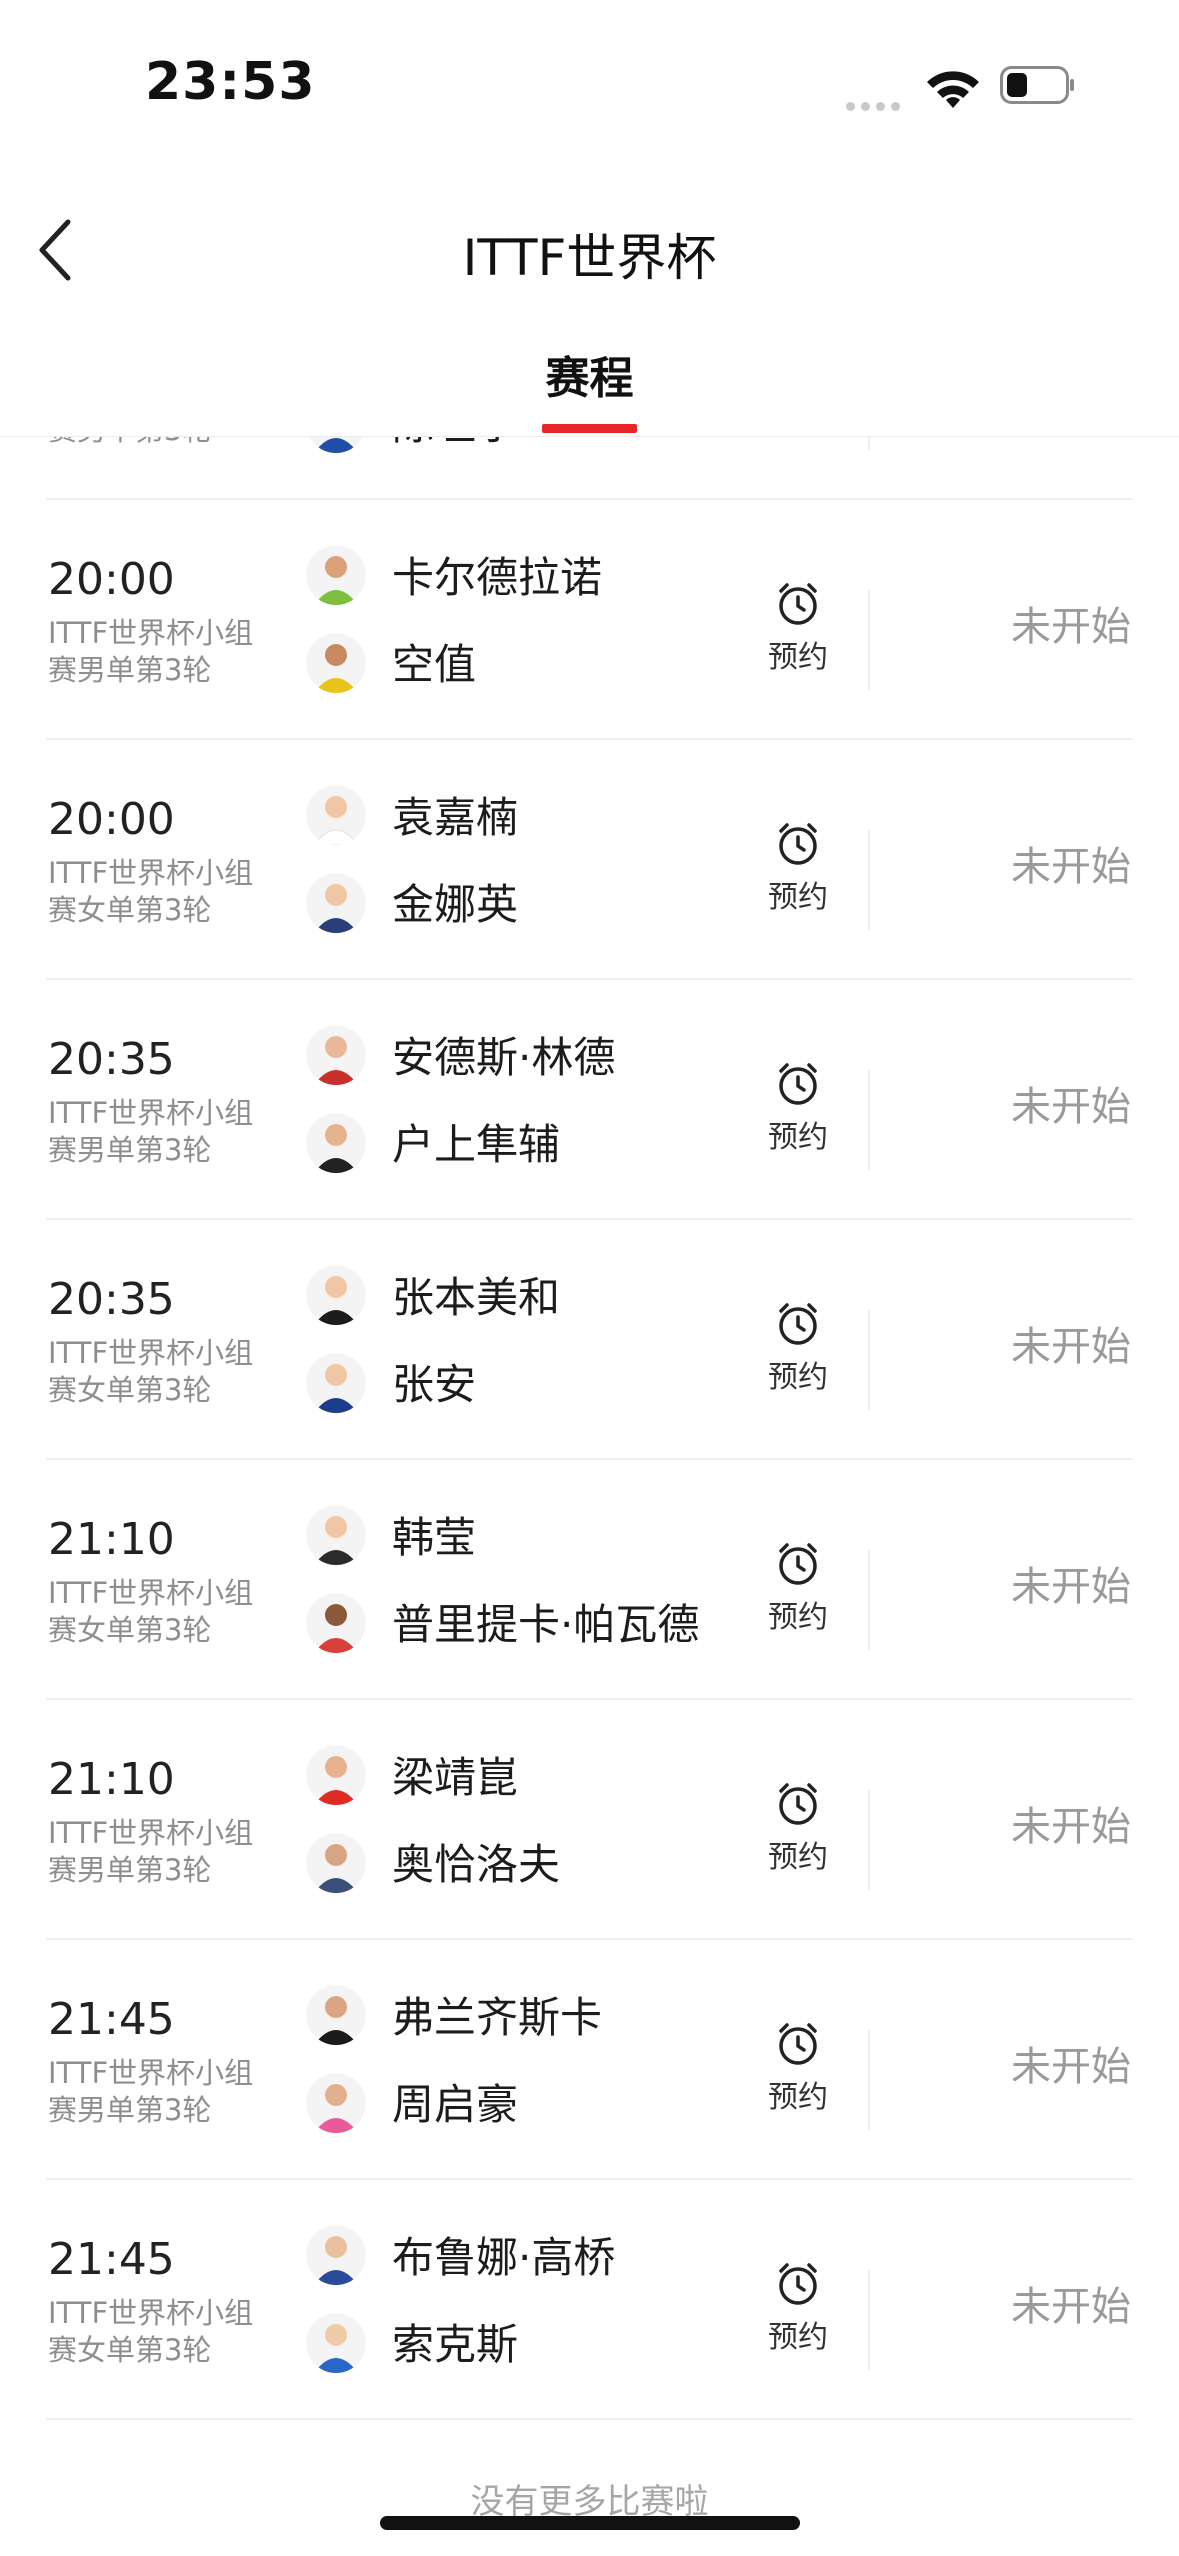 Image resolution: width=1179 pixels, height=2556 pixels. What do you see at coordinates (455, 2104) in the screenshot?
I see `player-2-name: 周启豪` at bounding box center [455, 2104].